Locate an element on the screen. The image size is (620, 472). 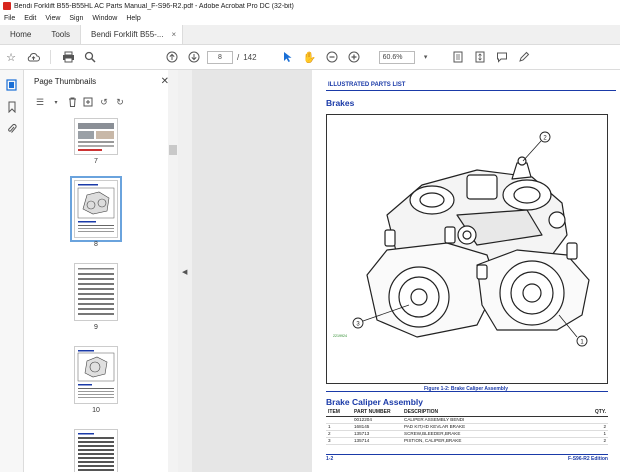
acrobat-app-icon is located at coordinates (7, 6).